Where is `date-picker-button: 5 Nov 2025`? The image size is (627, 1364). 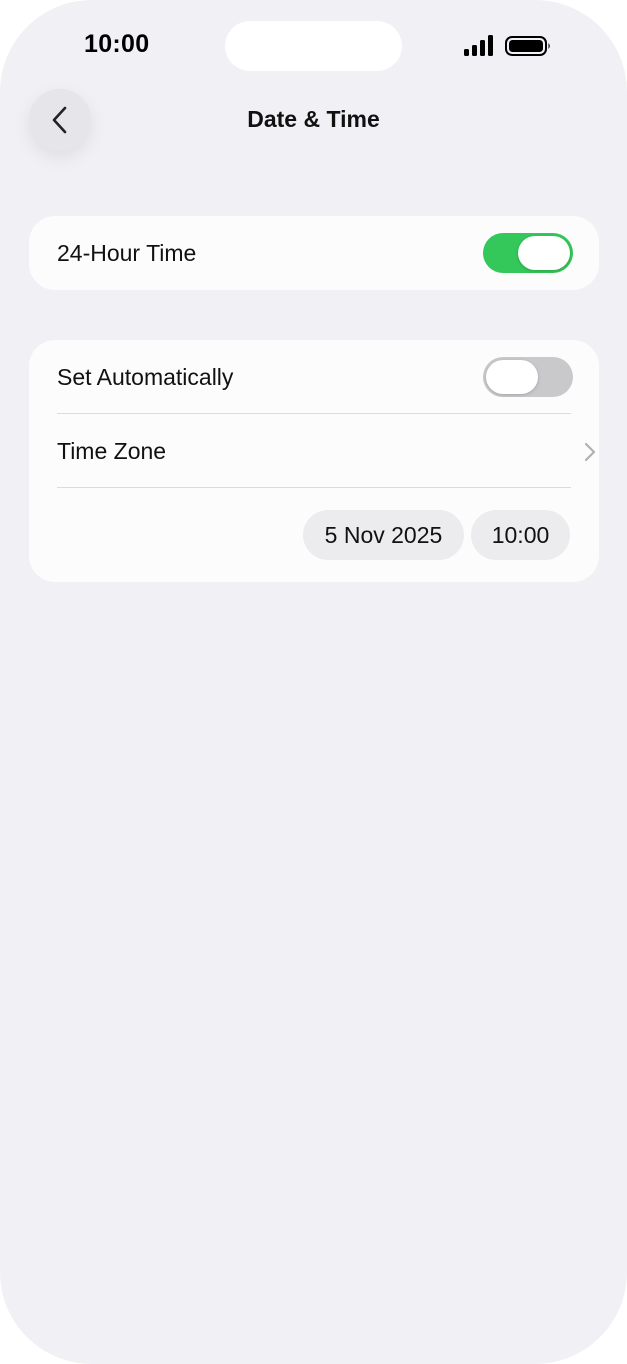 date-picker-button: 5 Nov 2025 is located at coordinates (383, 535).